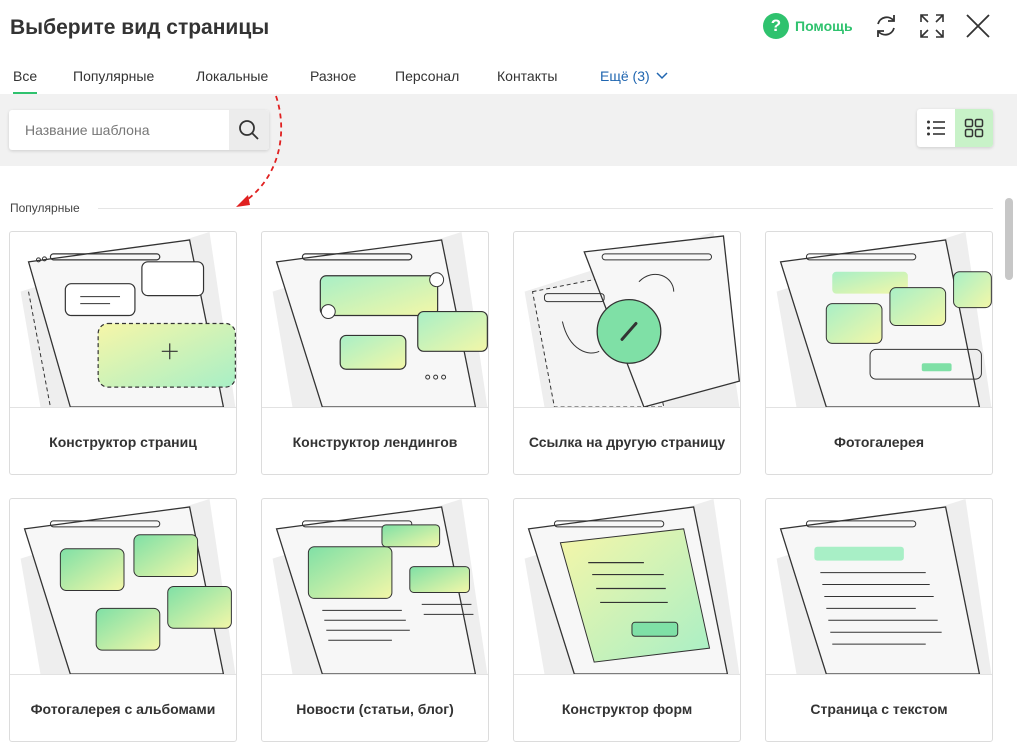 This screenshot has width=1017, height=751. I want to click on grid-view-icon, so click(974, 128).